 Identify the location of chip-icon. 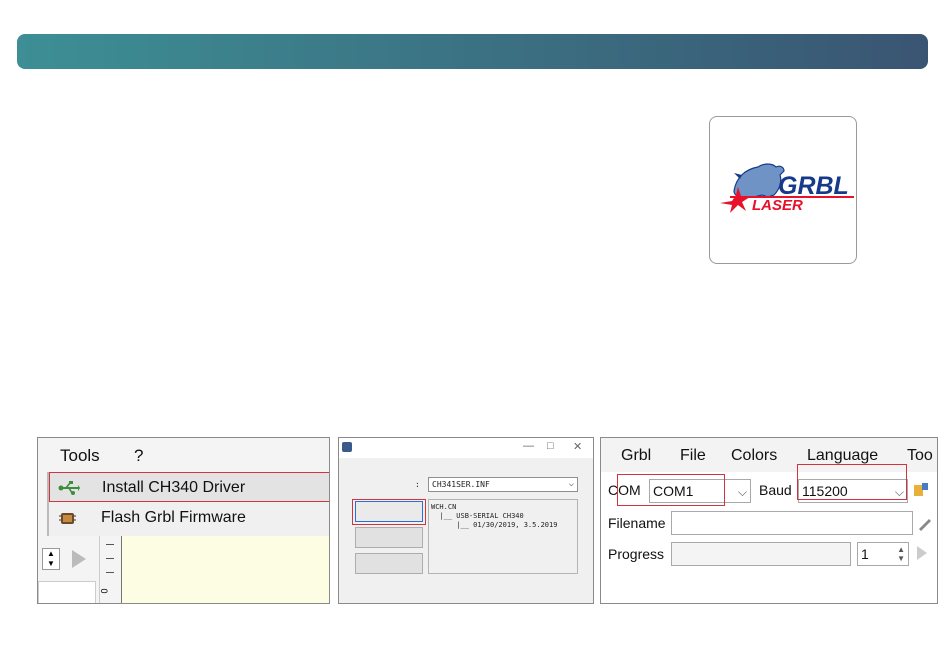
(67, 518).